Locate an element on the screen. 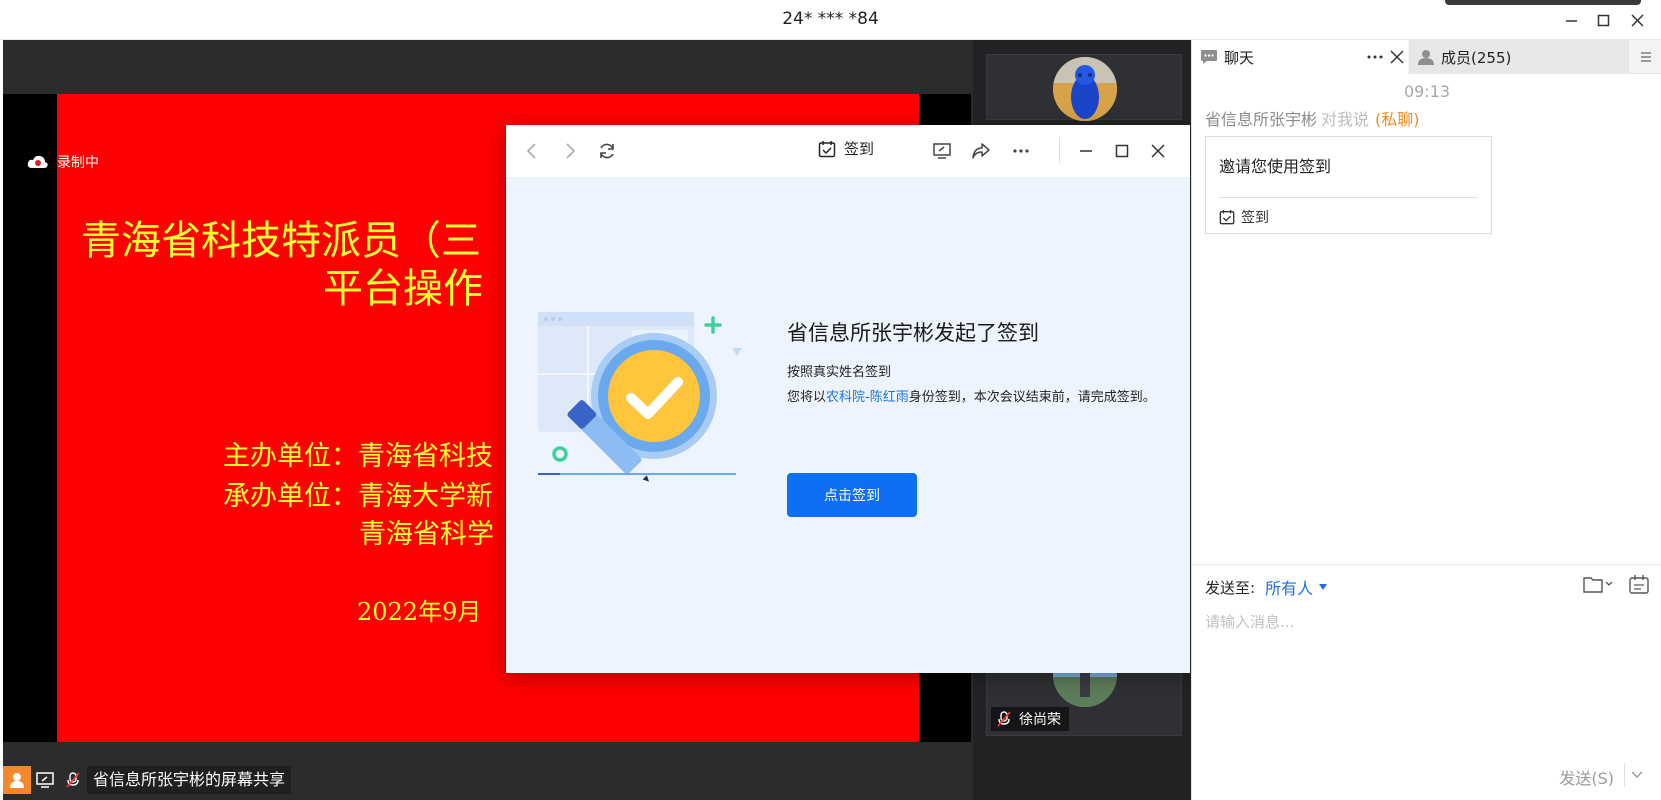 Image resolution: width=1661 pixels, height=800 pixels. menu-icon is located at coordinates (1645, 57).